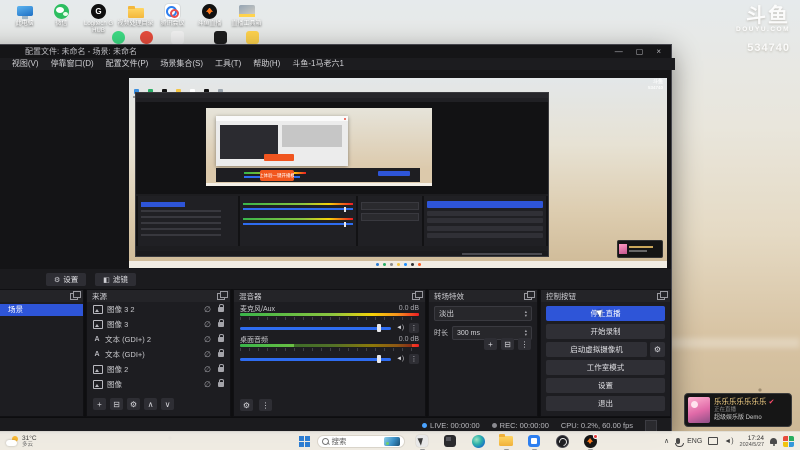  I want to click on source-row: A 文本 (GDI+) ∅, so click(158, 354).